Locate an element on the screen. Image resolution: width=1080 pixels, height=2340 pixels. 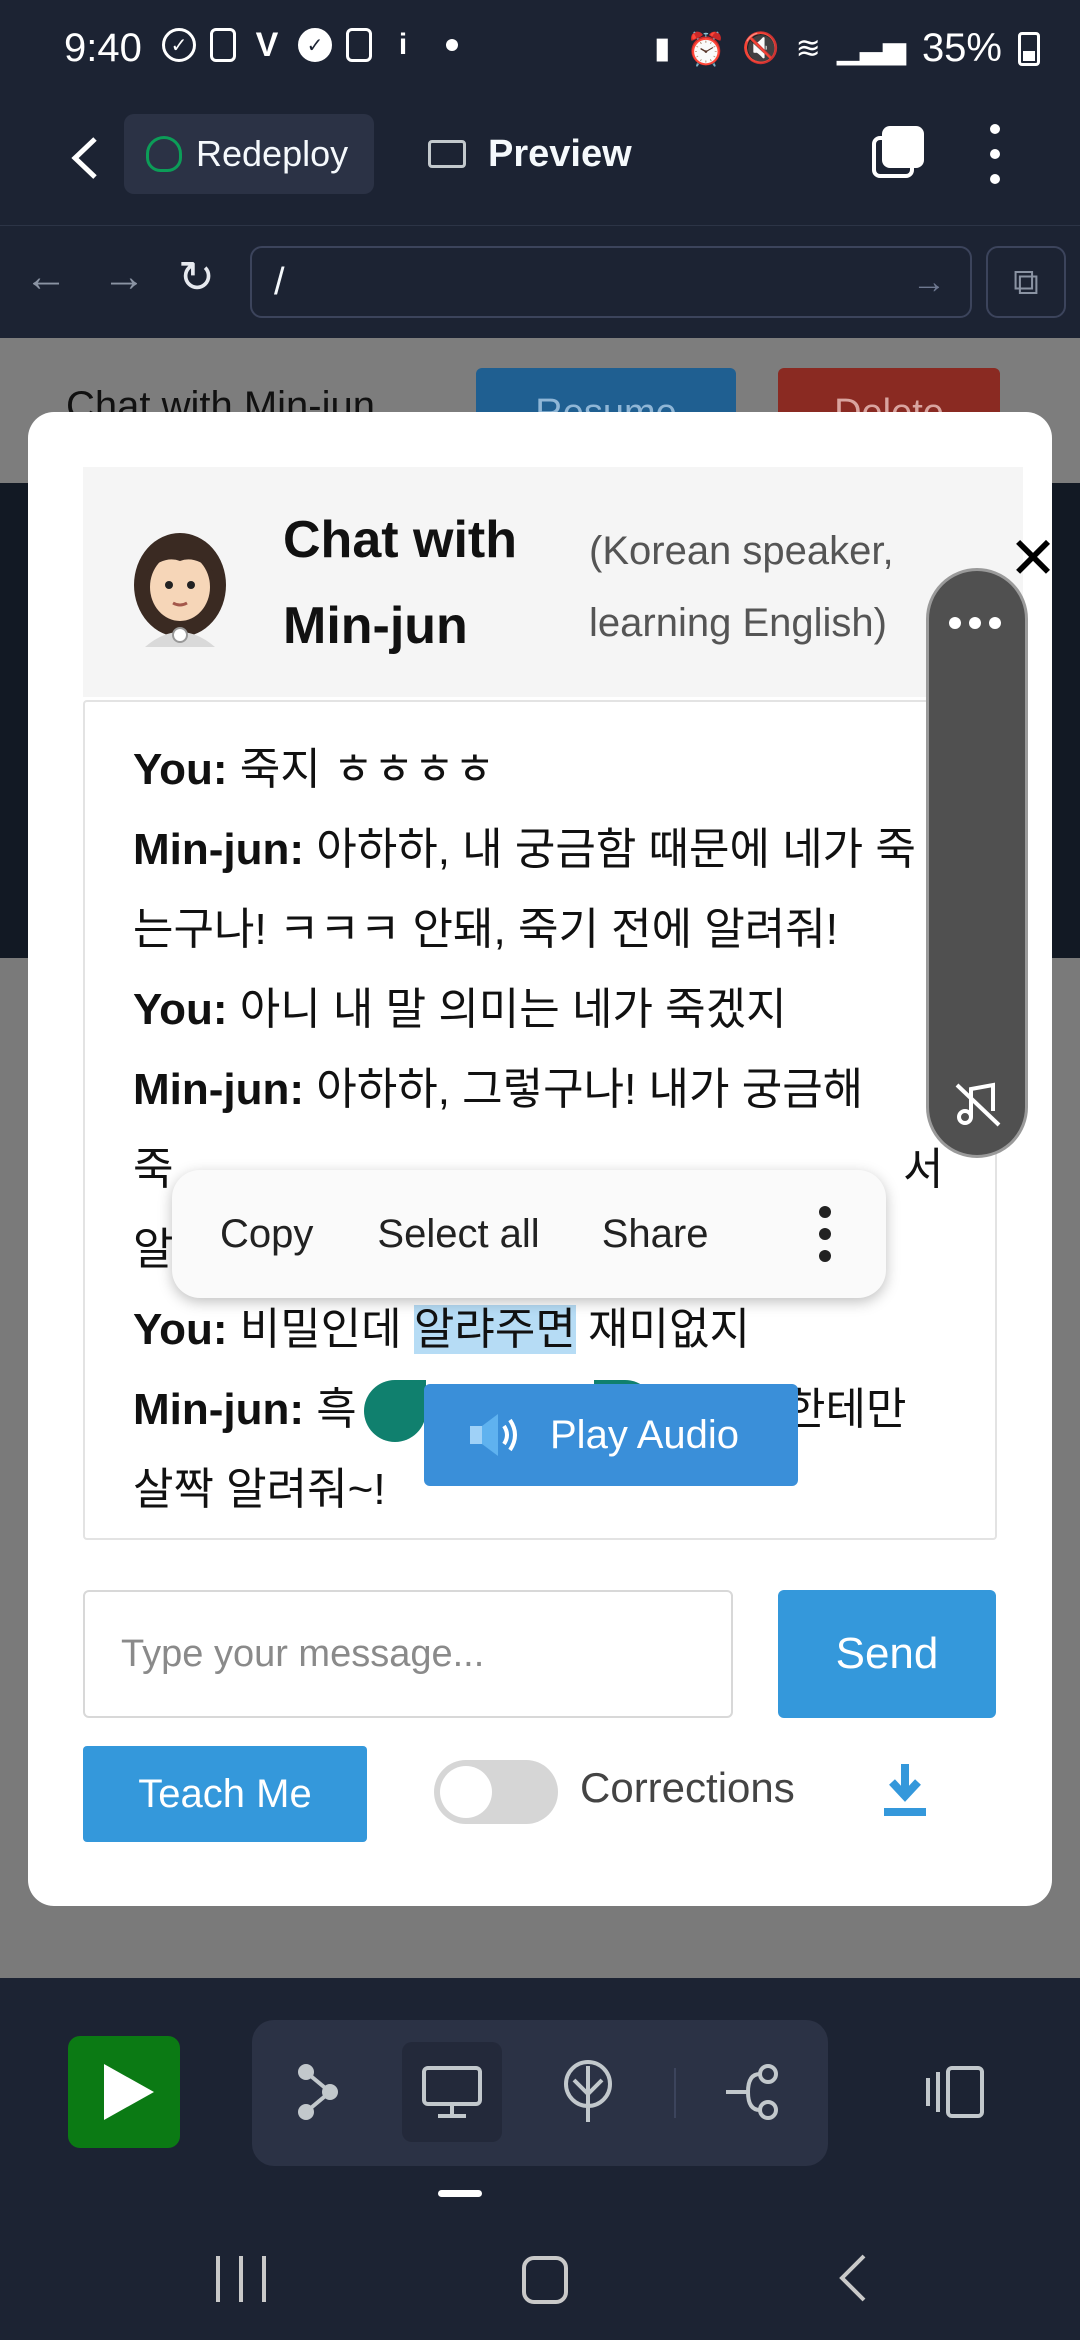
layout-panels-icon is located at coordinates (958, 2092).